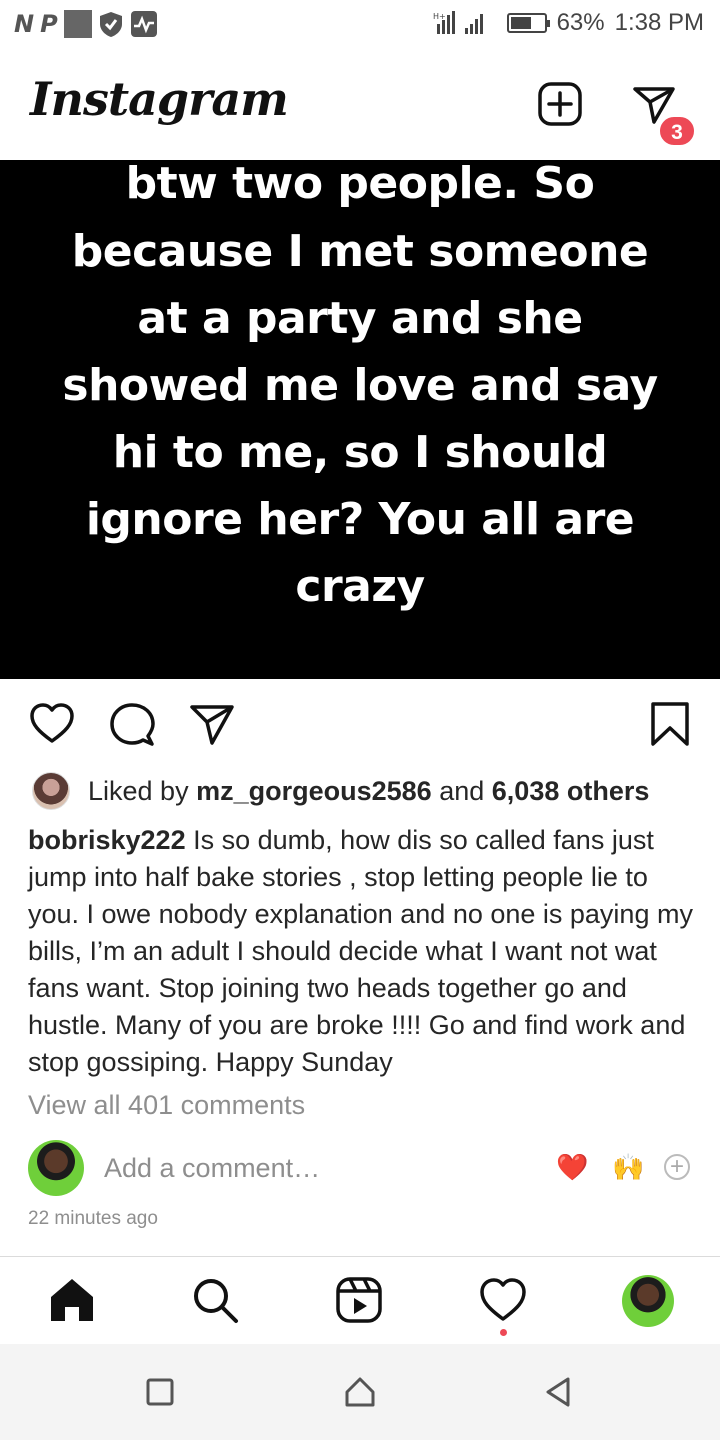  Describe the element at coordinates (51, 791) in the screenshot. I see `liker-avatar` at that location.